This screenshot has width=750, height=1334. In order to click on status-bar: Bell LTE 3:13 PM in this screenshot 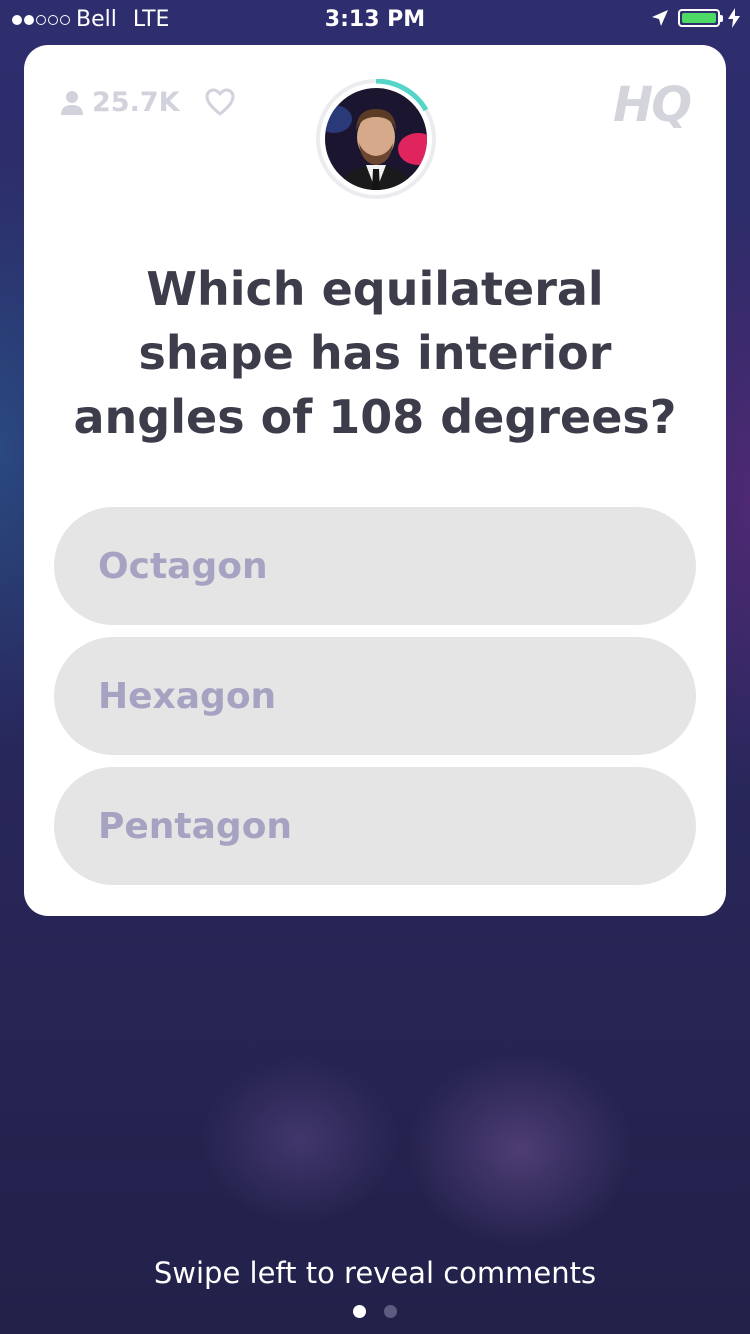, I will do `click(375, 20)`.